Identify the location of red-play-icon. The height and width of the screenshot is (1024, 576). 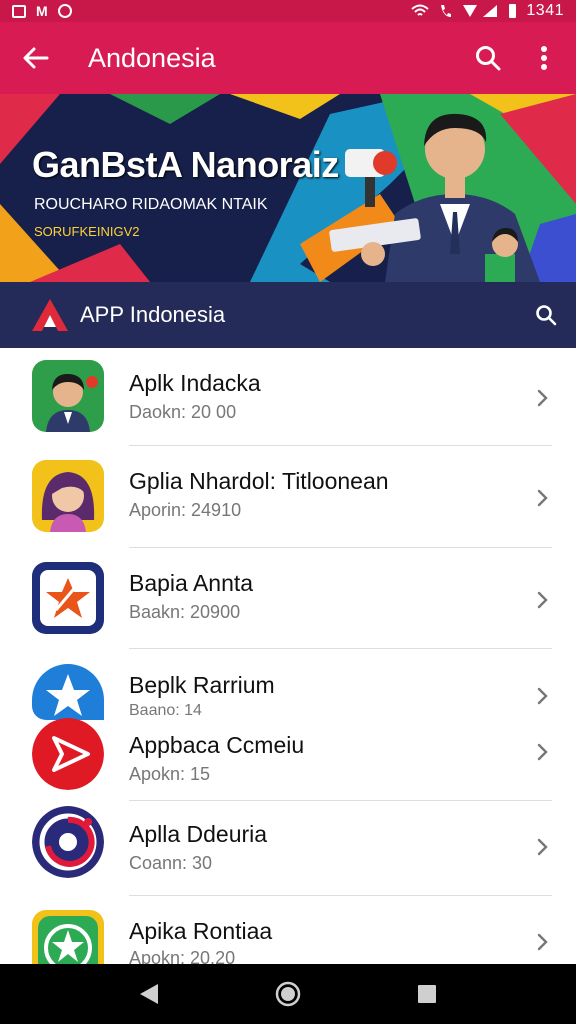
(68, 754).